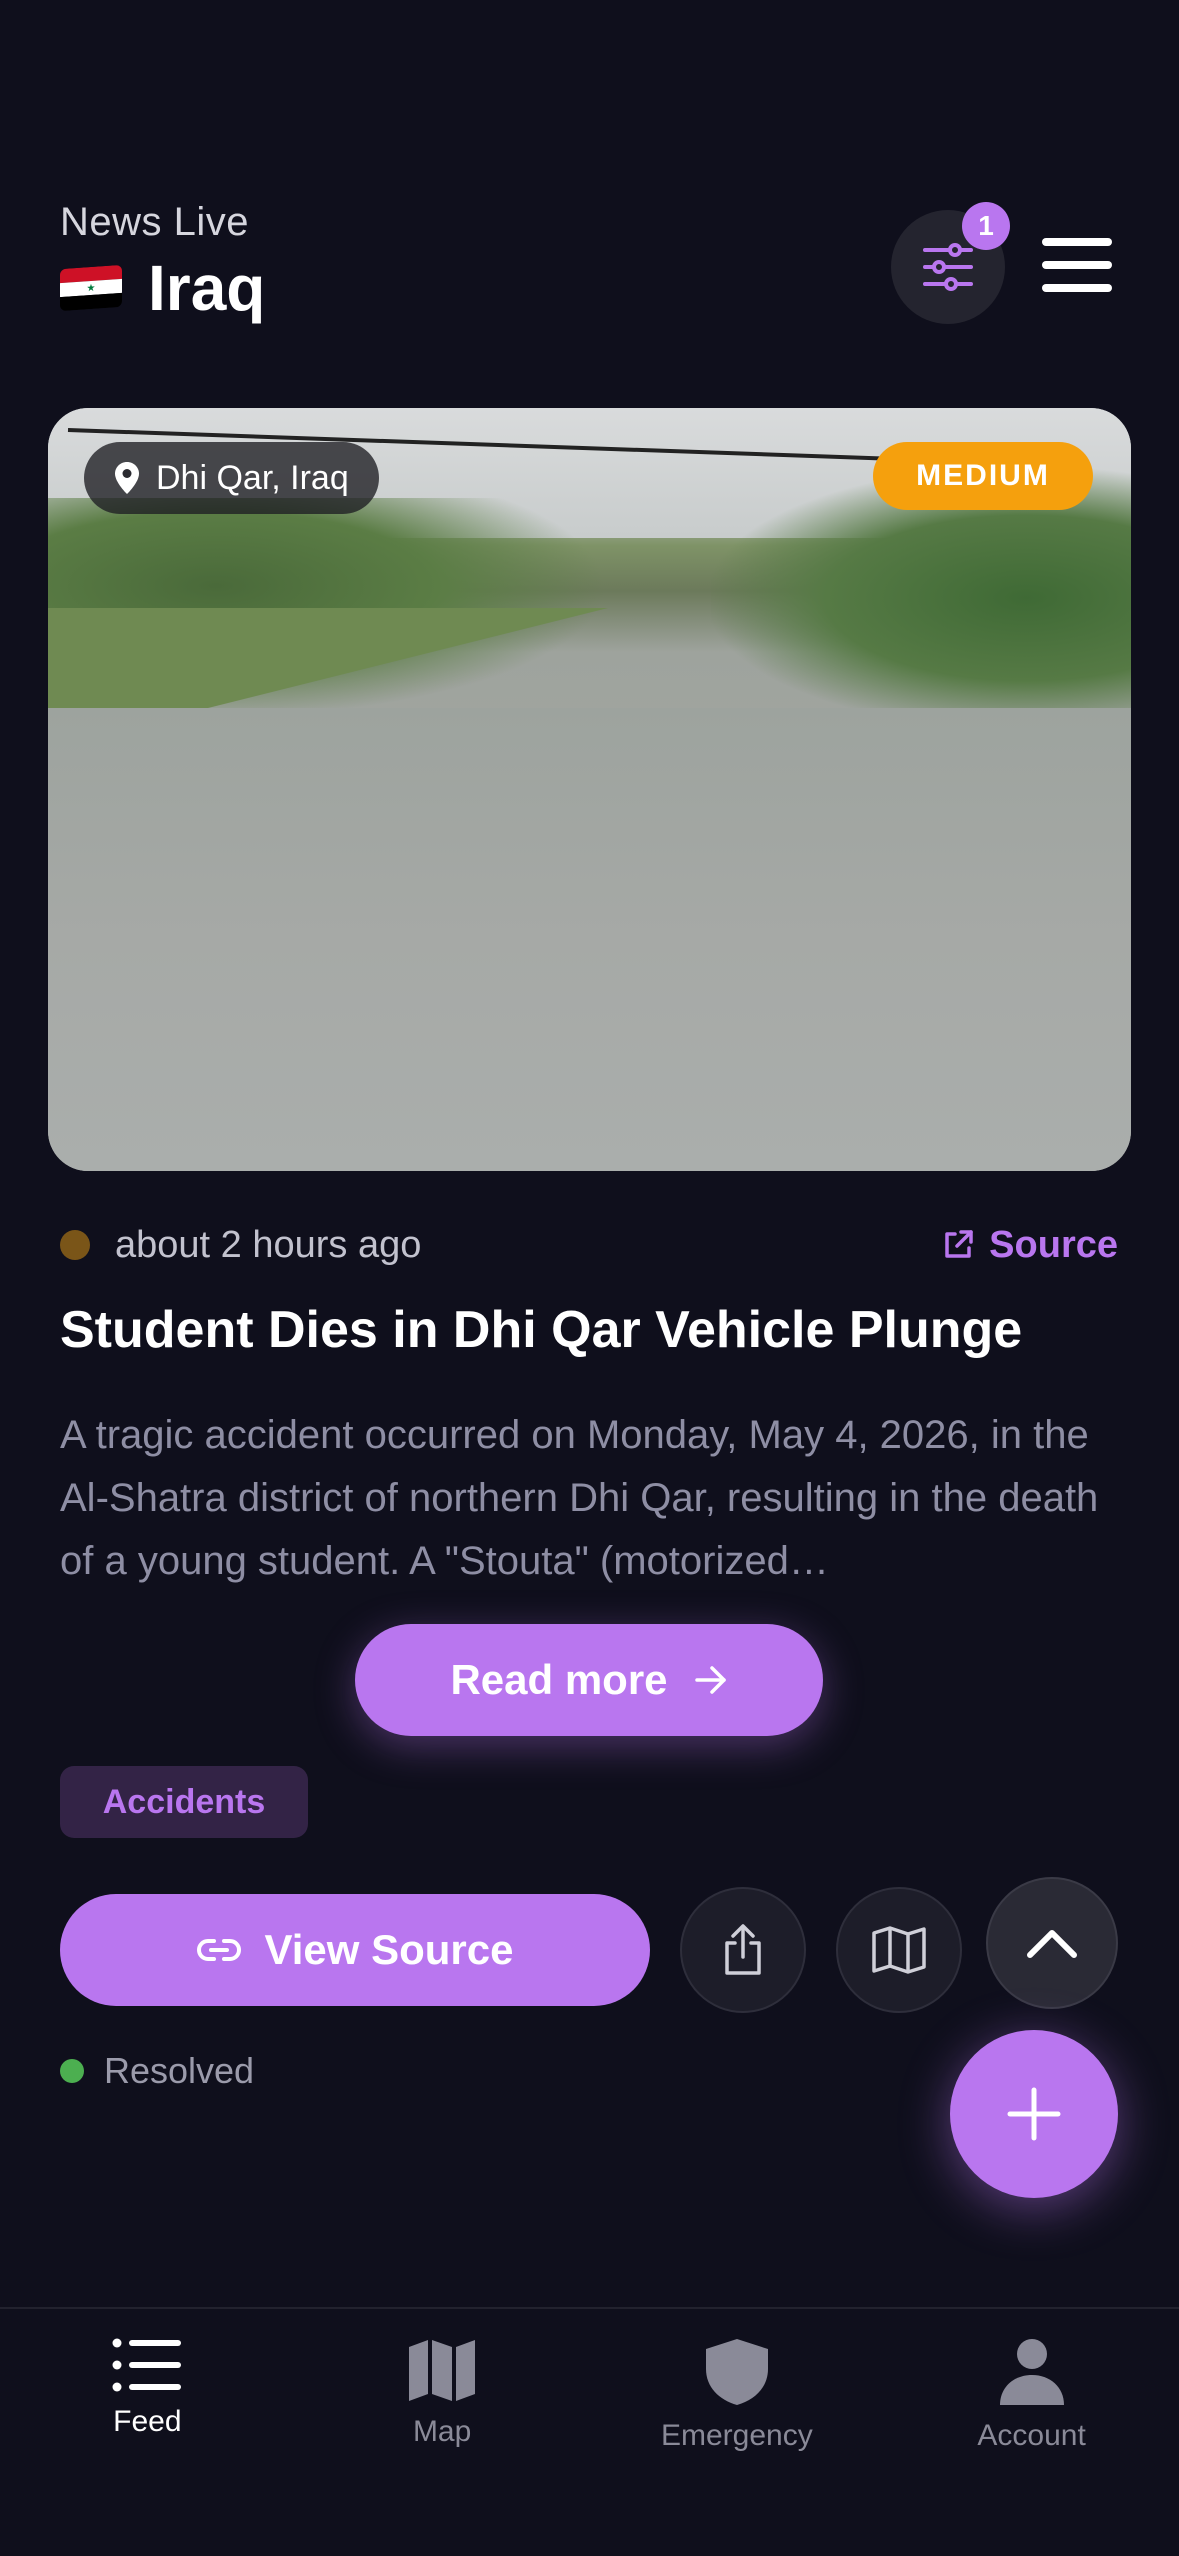 The height and width of the screenshot is (2556, 1179). I want to click on source-link: Source, so click(1029, 1245).